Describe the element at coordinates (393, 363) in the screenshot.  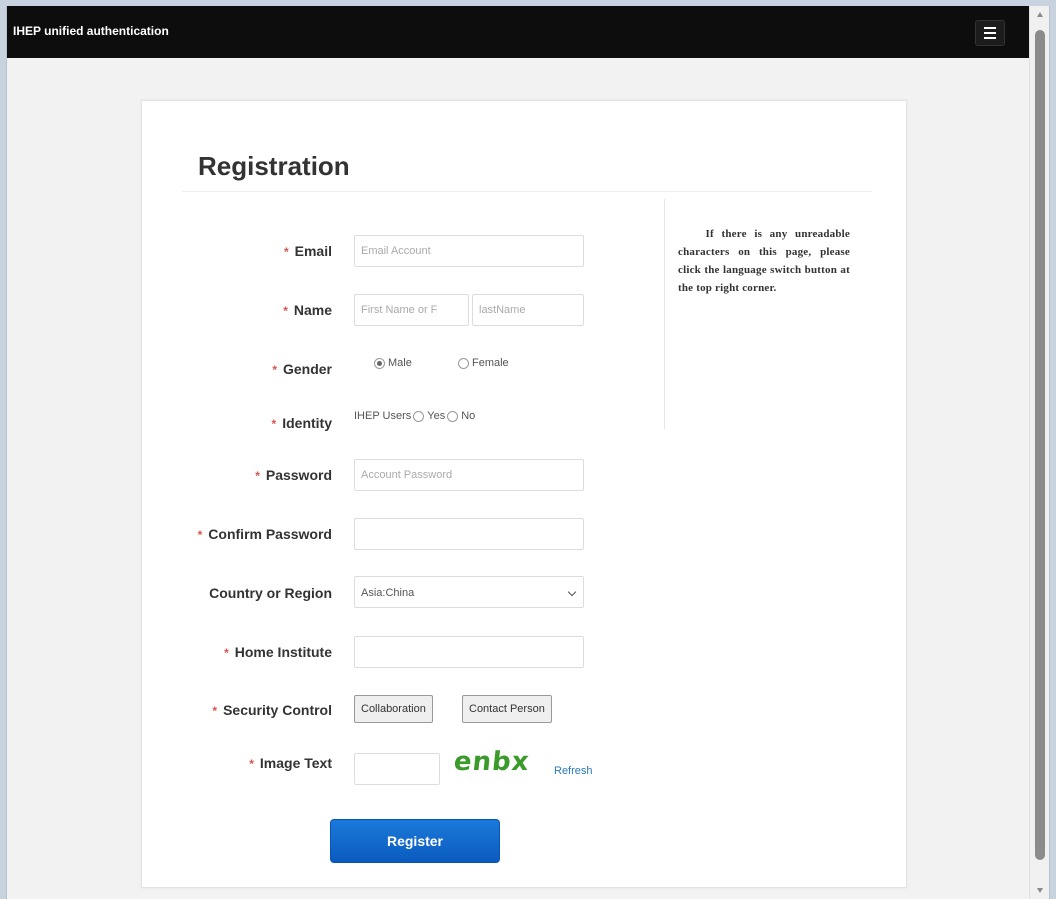
I see `gender-male-option: Male` at that location.